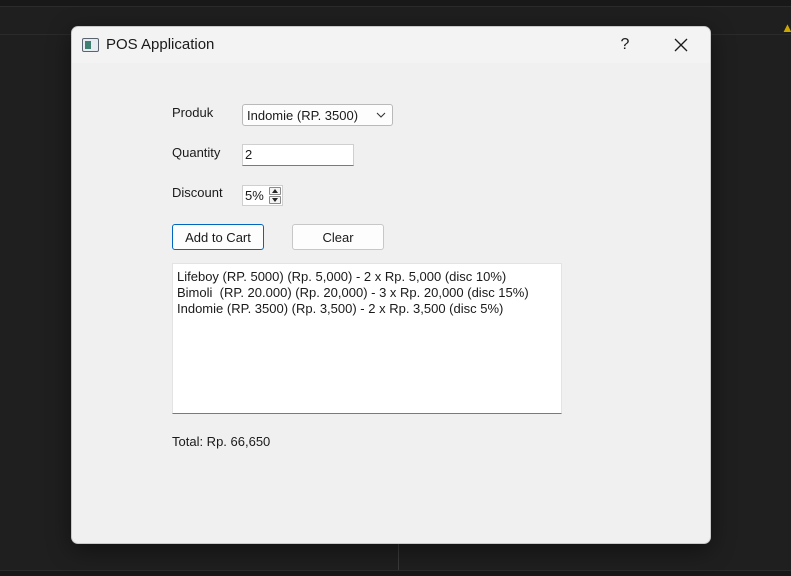 The height and width of the screenshot is (576, 791). I want to click on spin-up-button, so click(275, 191).